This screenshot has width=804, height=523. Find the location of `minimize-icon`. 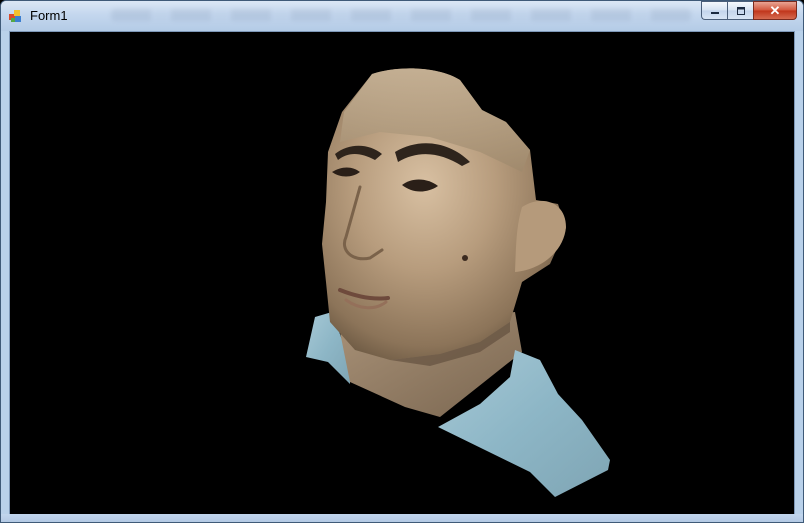

minimize-icon is located at coordinates (714, 12).